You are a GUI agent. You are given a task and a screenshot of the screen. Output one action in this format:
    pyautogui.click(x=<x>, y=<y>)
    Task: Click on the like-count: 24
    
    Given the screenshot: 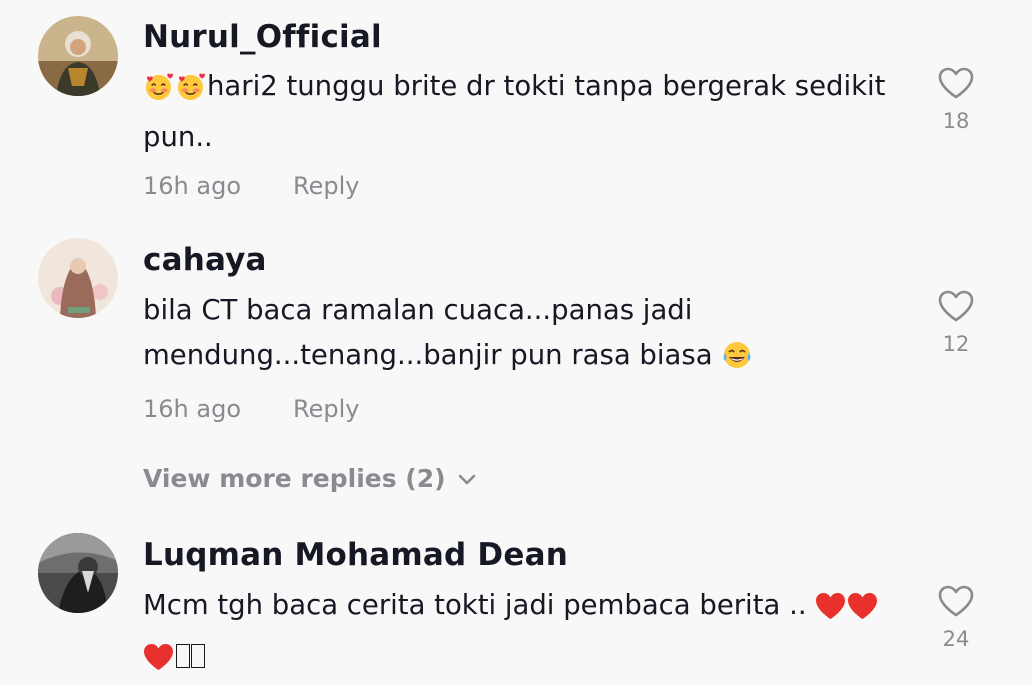 What is the action you would take?
    pyautogui.click(x=956, y=639)
    